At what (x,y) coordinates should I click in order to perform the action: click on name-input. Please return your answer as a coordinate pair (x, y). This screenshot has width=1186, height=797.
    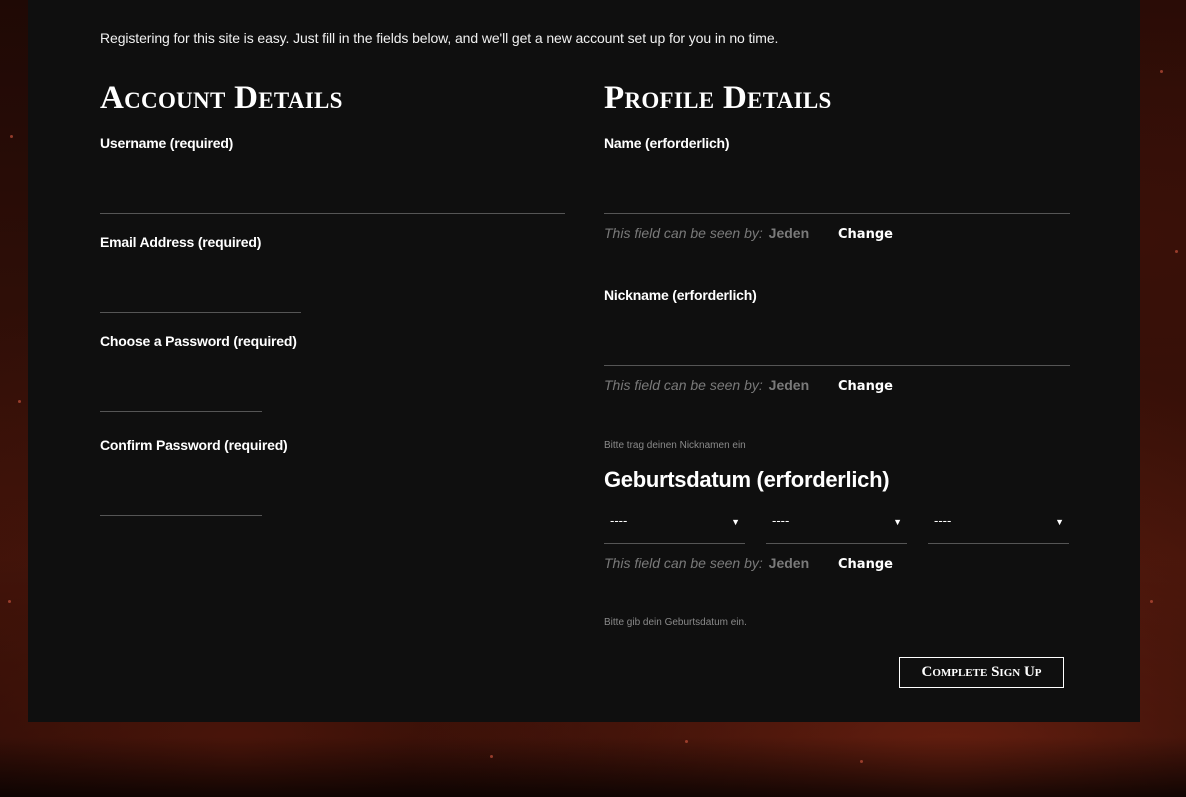
    Looking at the image, I should click on (837, 193).